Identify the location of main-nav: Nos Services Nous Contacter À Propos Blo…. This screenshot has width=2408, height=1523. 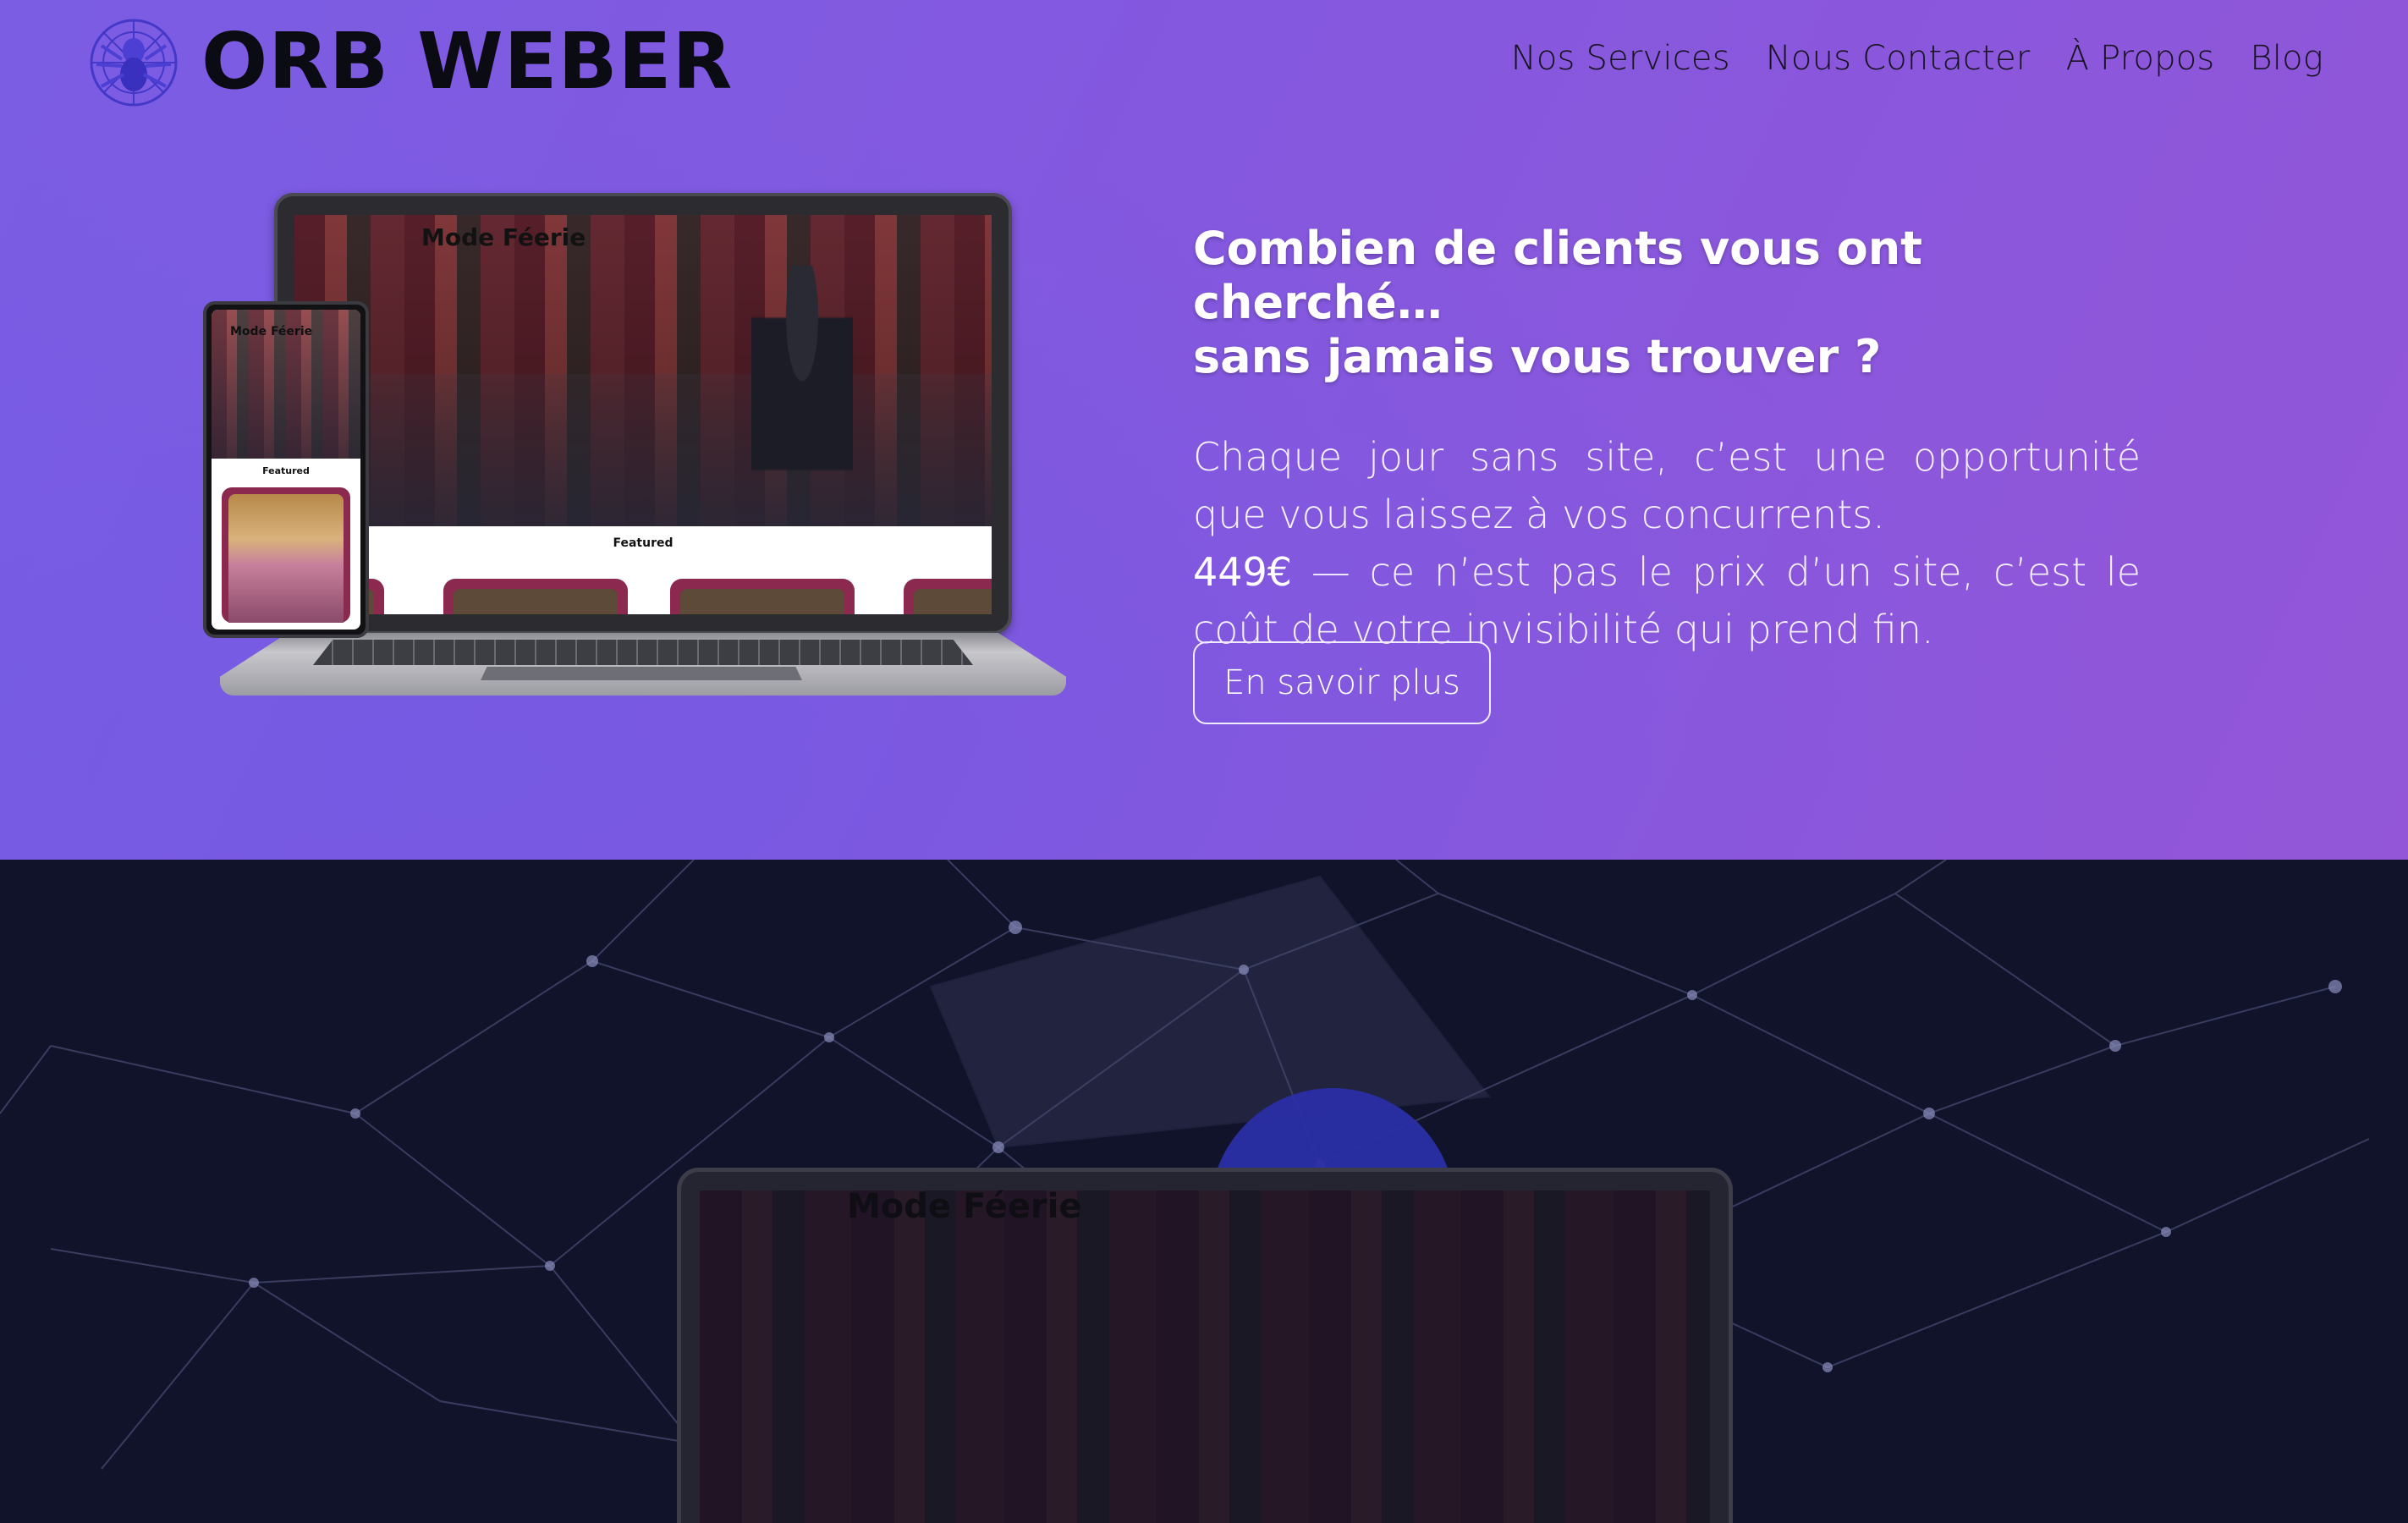
(1917, 59).